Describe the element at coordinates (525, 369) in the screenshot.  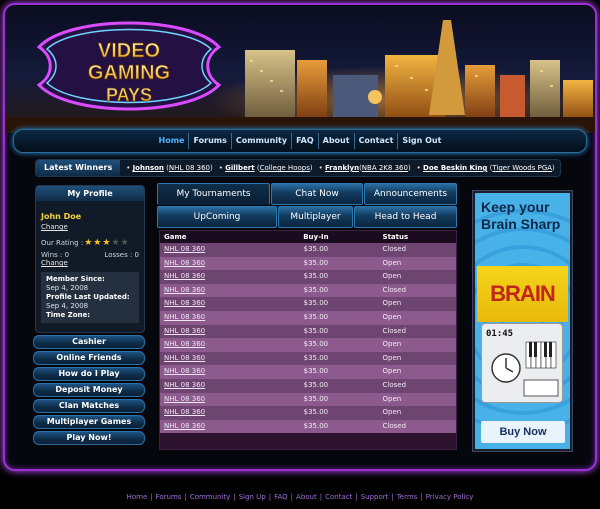
I see `ad-device-illustration` at that location.